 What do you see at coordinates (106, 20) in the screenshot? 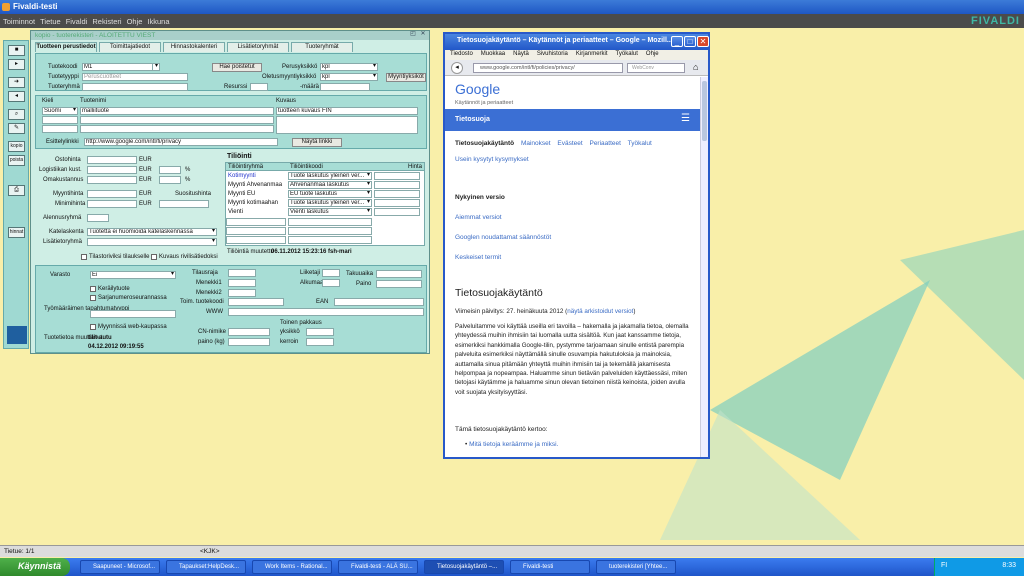
I see `menu-rekisteri: Rekisteri` at bounding box center [106, 20].